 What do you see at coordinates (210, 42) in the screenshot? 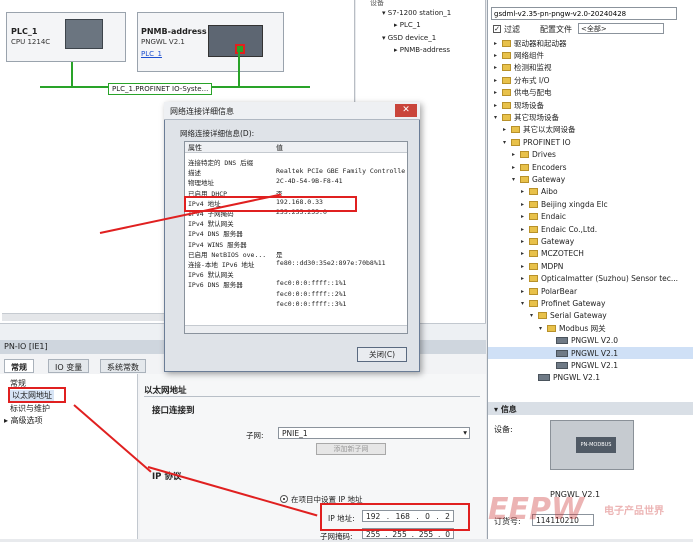
I see `pnmb-device: PNMB-address PNGWL V2.1 PLC_1` at bounding box center [210, 42].